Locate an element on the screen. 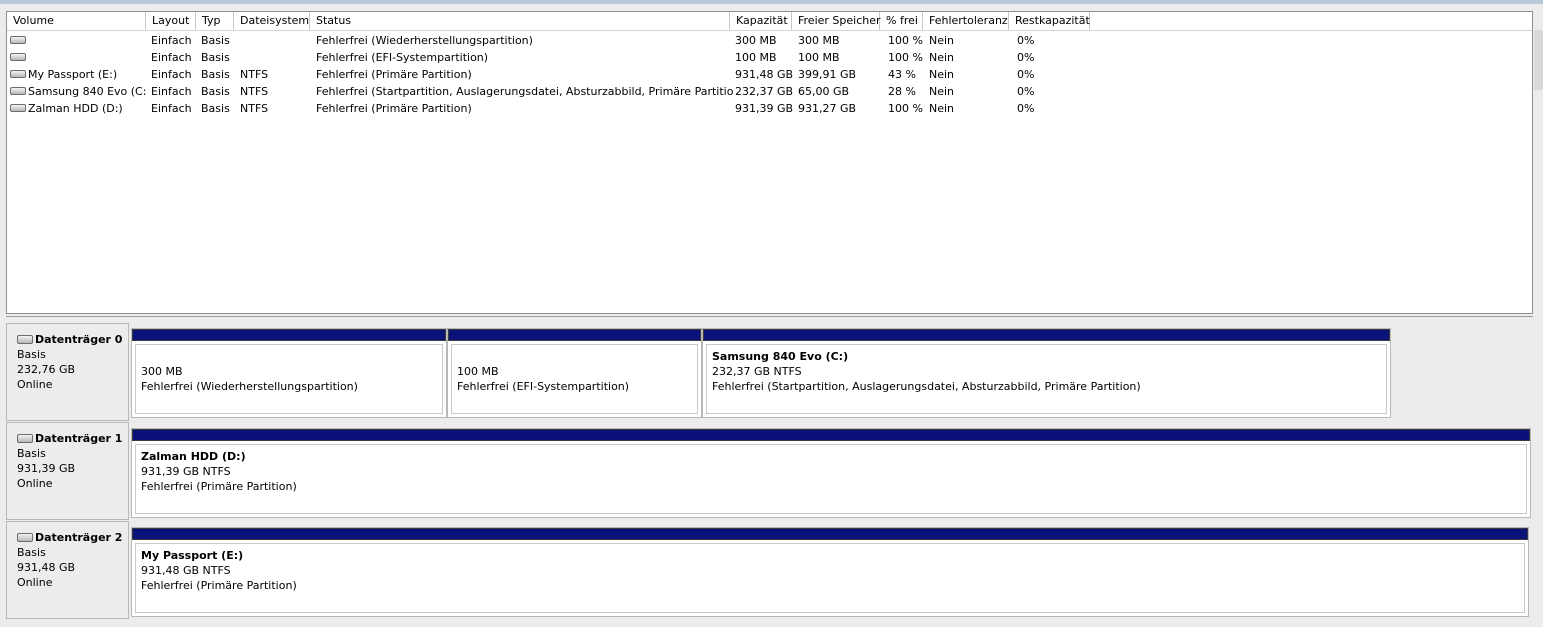 The image size is (1543, 627). status-cell: Fehlerfrei (Primäre Partition) is located at coordinates (394, 108).